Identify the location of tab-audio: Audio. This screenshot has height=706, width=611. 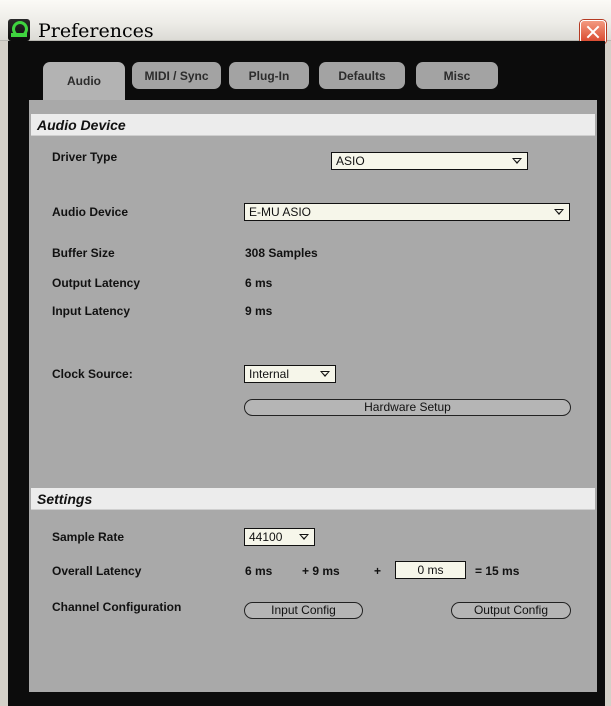
(84, 81).